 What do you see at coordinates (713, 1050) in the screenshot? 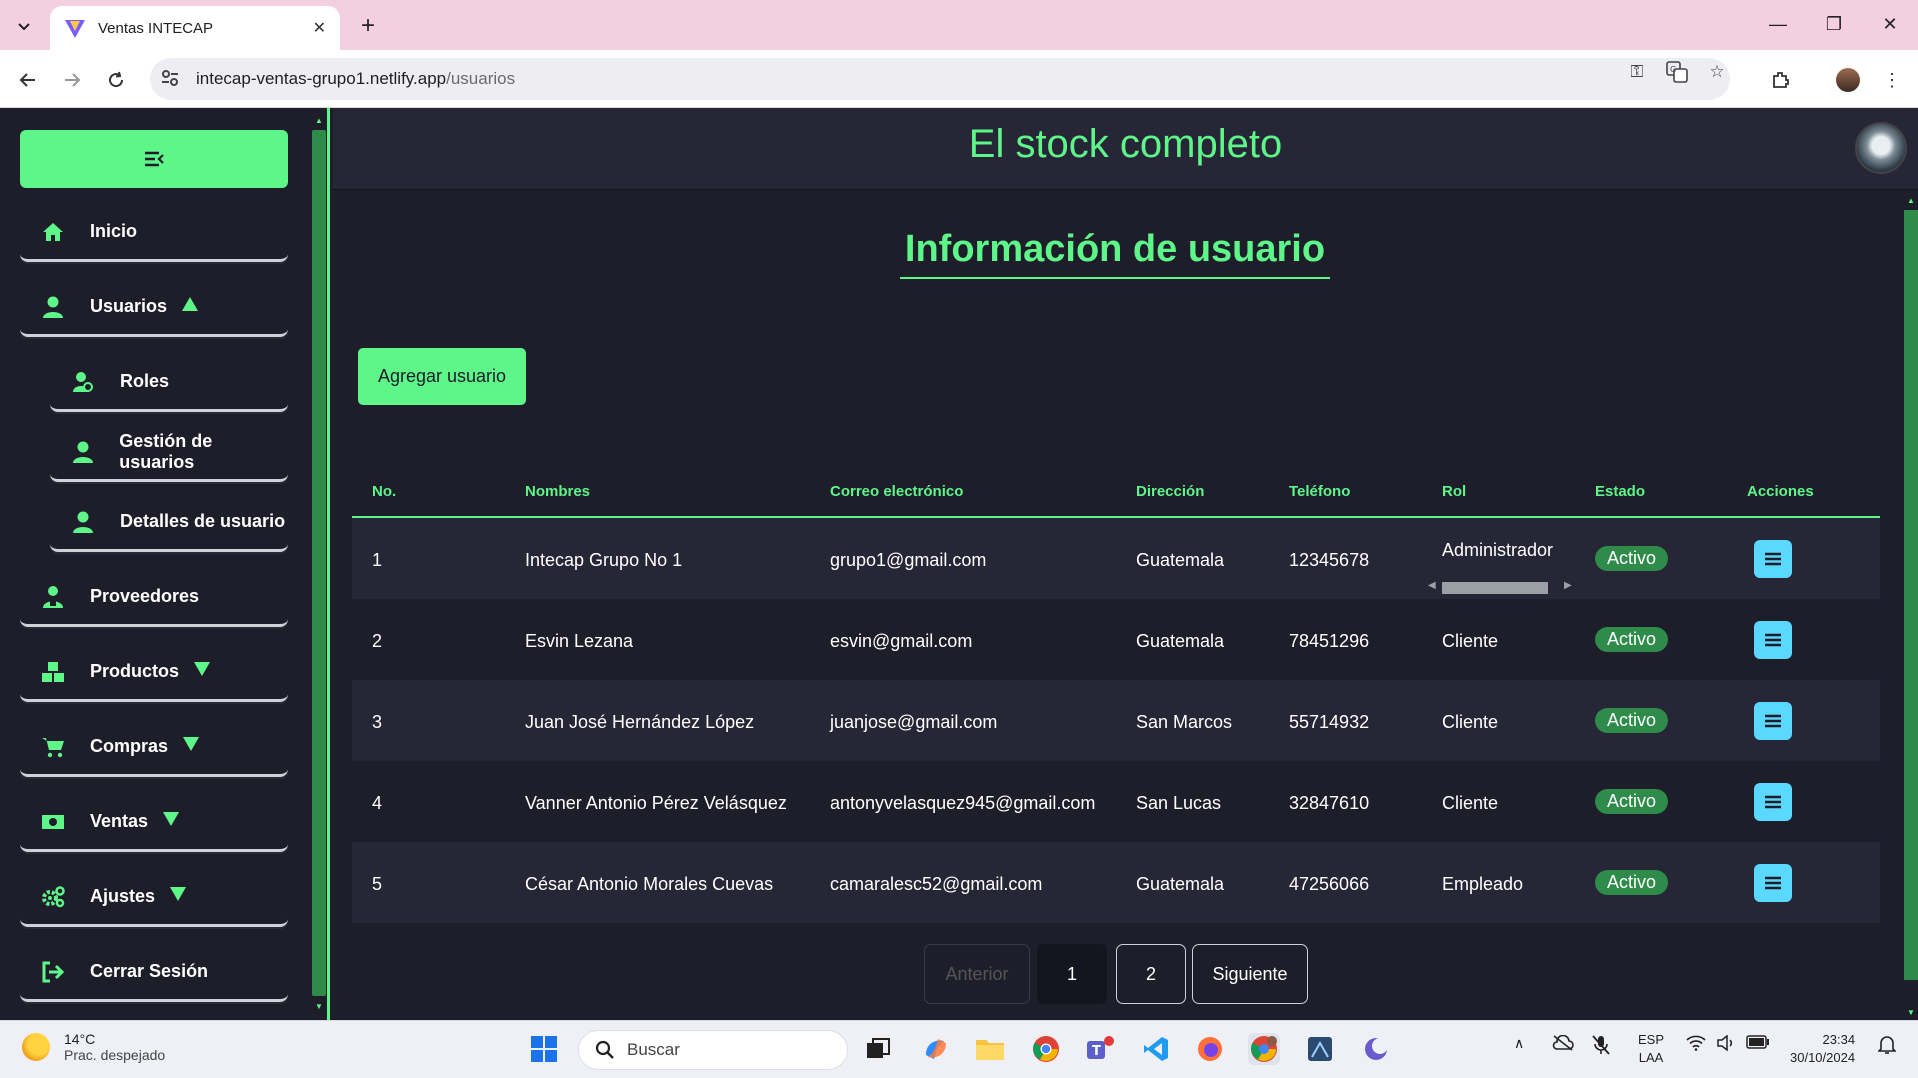
I see `taskbar-search: Buscar` at bounding box center [713, 1050].